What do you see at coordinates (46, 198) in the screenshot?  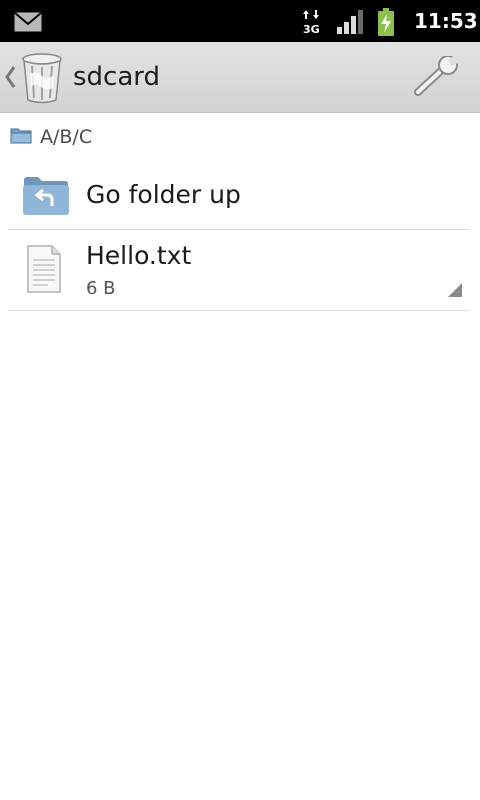 I see `folder-up-icon` at bounding box center [46, 198].